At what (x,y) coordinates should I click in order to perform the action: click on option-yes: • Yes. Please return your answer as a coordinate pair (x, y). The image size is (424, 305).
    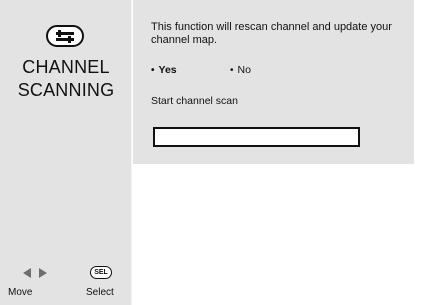
    Looking at the image, I should click on (164, 70).